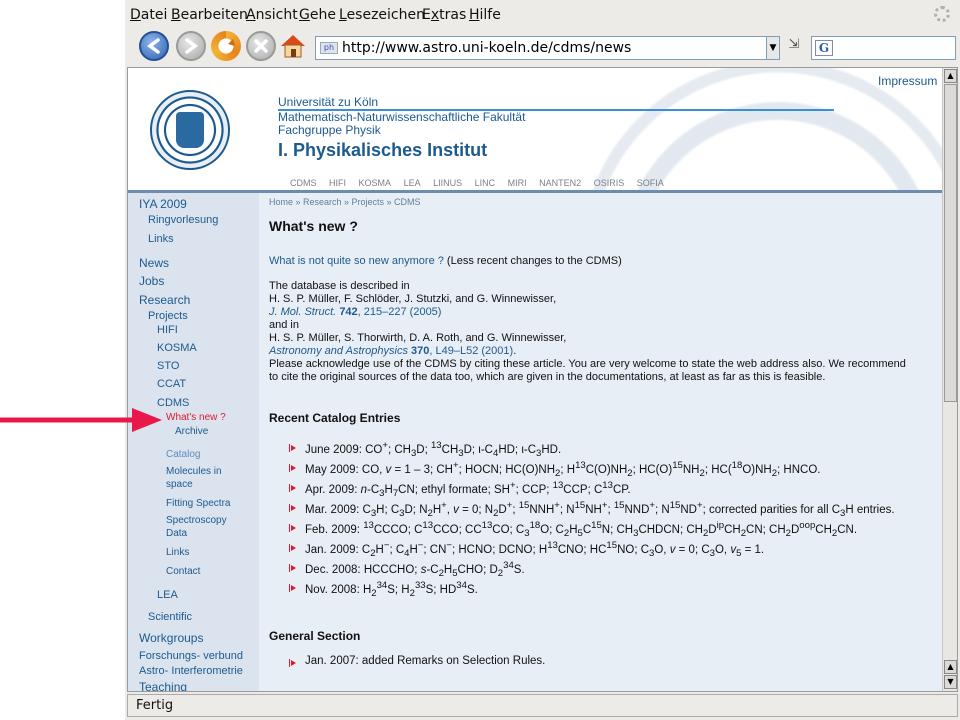 This screenshot has height=720, width=960. Describe the element at coordinates (824, 48) in the screenshot. I see `search-engine-icon: G` at that location.